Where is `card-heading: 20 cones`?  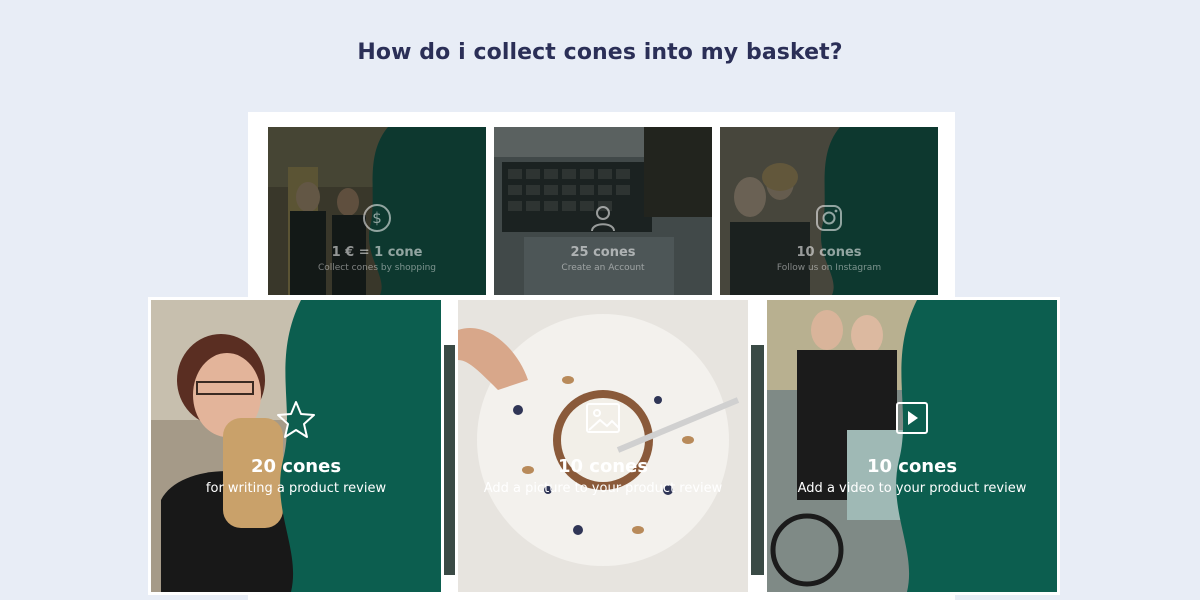 card-heading: 20 cones is located at coordinates (296, 466).